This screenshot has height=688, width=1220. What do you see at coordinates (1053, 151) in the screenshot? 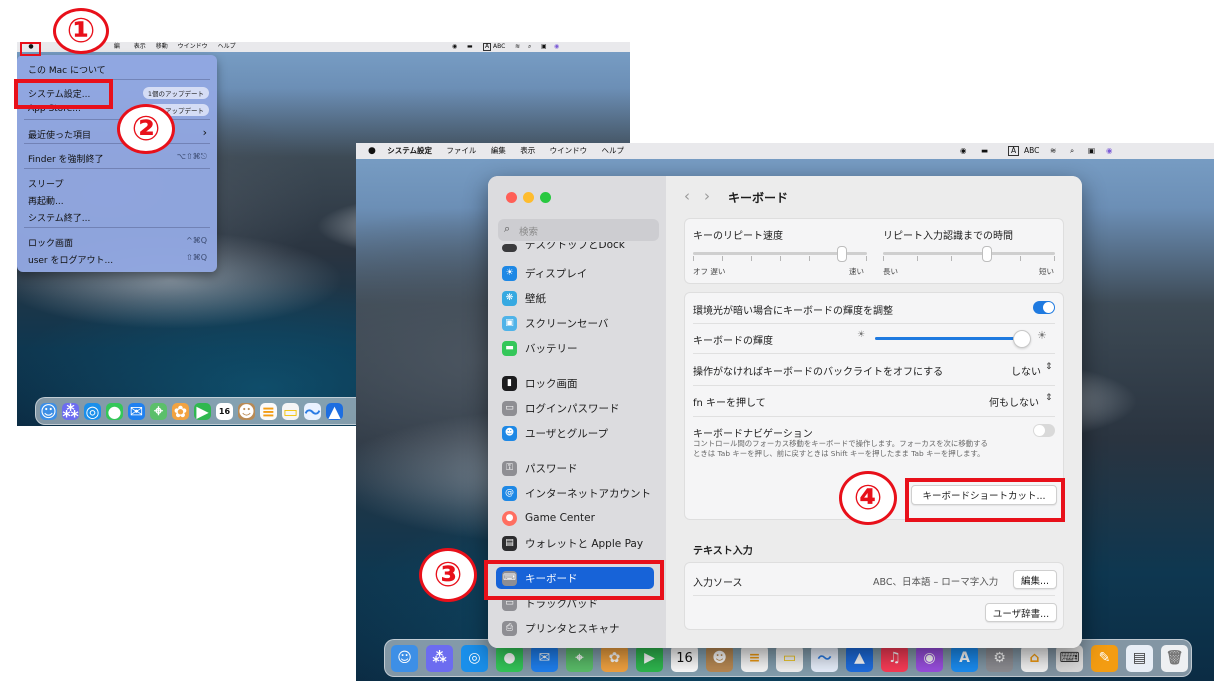
I see `wifi-icon: ≋` at bounding box center [1053, 151].